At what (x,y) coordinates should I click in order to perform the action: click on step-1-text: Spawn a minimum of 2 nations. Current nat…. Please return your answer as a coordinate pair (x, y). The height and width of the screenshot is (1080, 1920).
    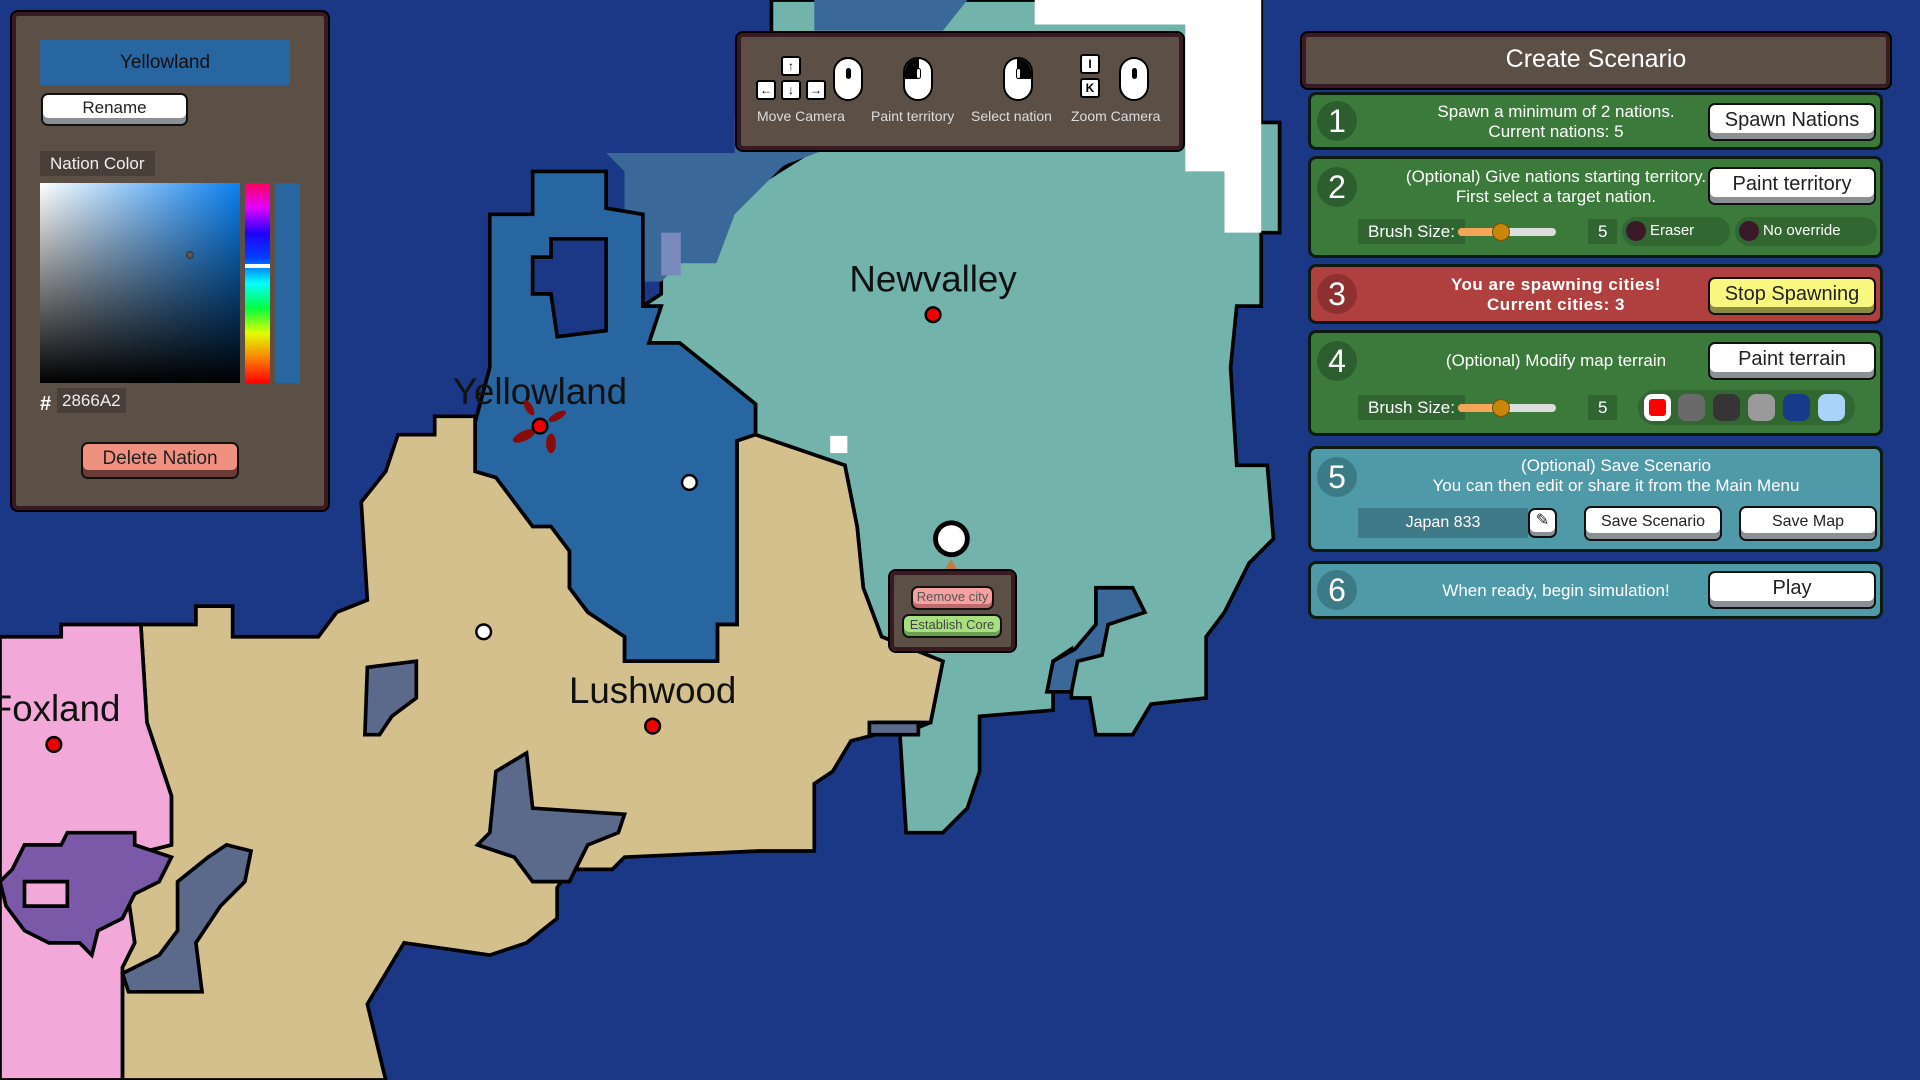
    Looking at the image, I should click on (1556, 121).